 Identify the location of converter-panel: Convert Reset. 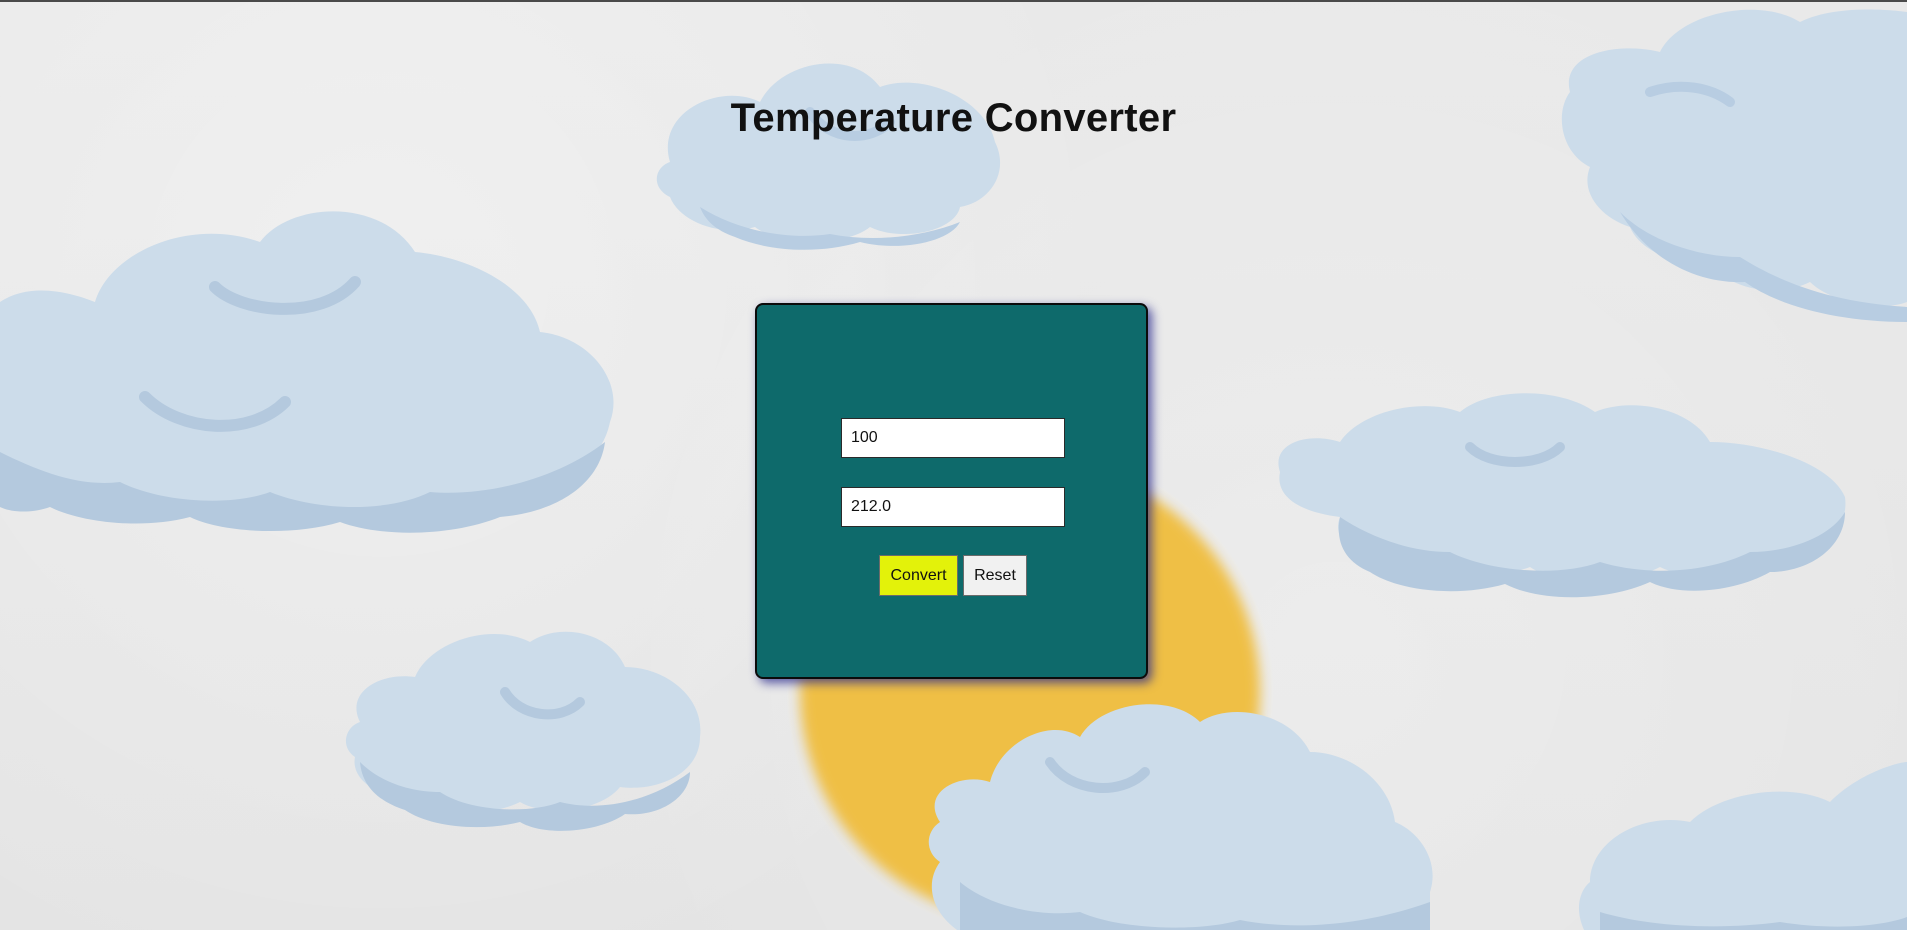
(951, 491).